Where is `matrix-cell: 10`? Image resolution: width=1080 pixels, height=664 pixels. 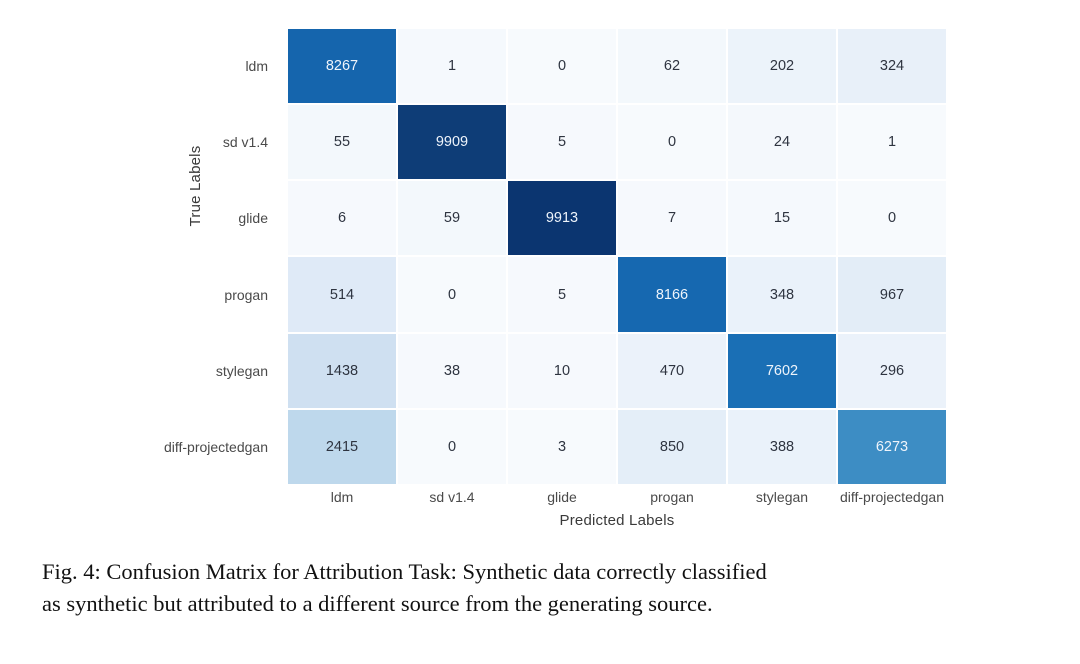 matrix-cell: 10 is located at coordinates (562, 370).